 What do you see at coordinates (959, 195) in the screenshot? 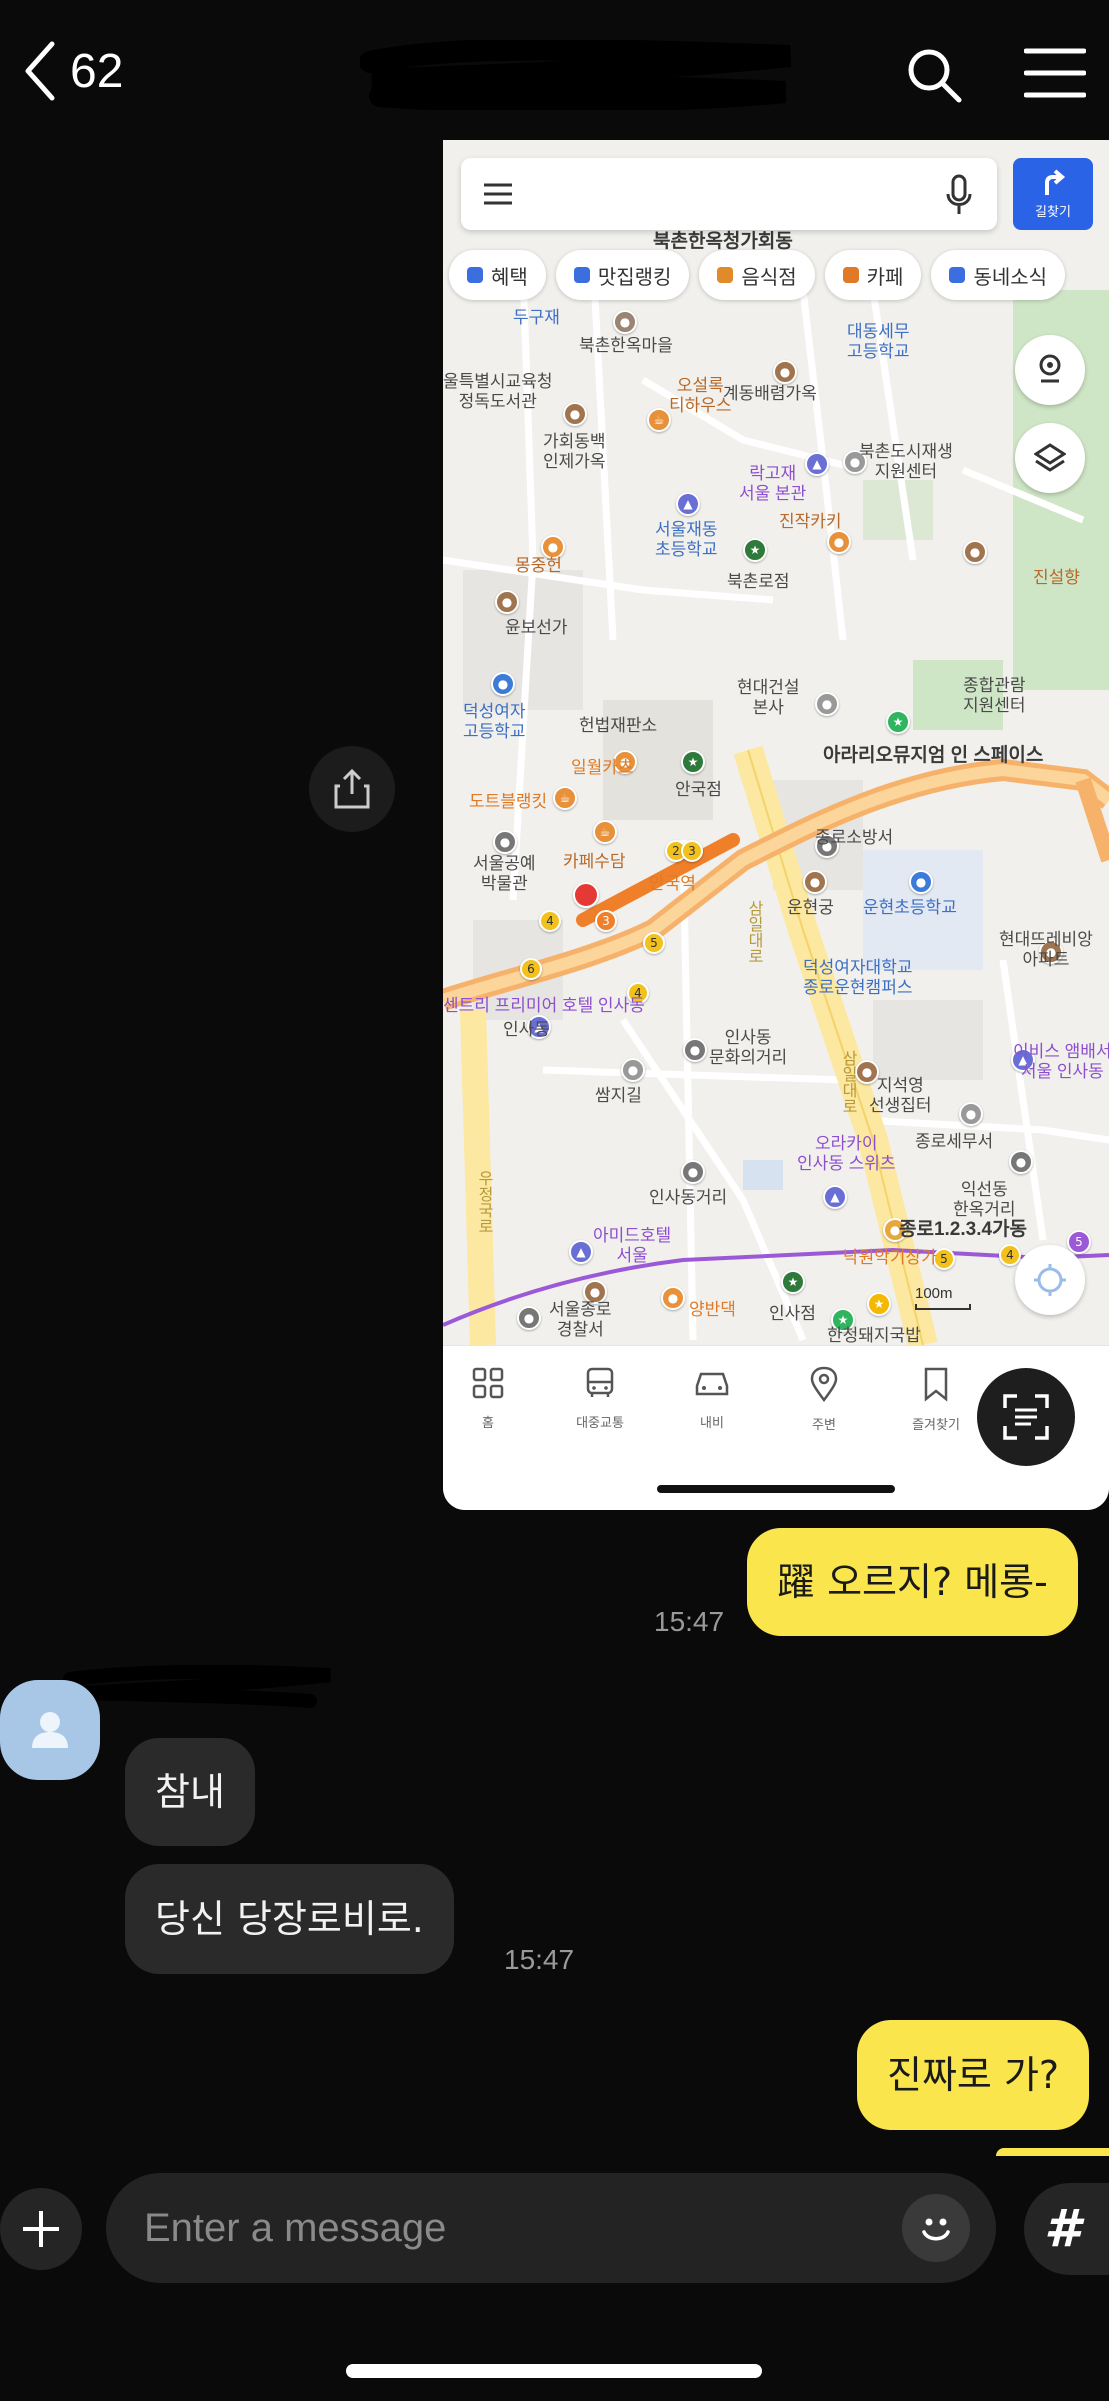
I see `microphone-icon` at bounding box center [959, 195].